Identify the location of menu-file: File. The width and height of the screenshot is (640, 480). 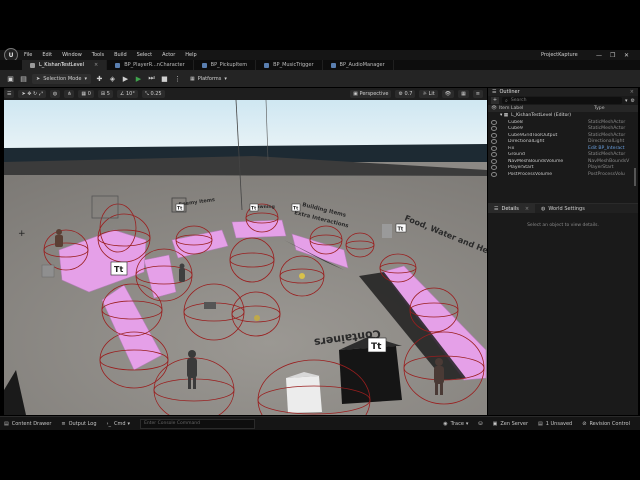
(28, 55).